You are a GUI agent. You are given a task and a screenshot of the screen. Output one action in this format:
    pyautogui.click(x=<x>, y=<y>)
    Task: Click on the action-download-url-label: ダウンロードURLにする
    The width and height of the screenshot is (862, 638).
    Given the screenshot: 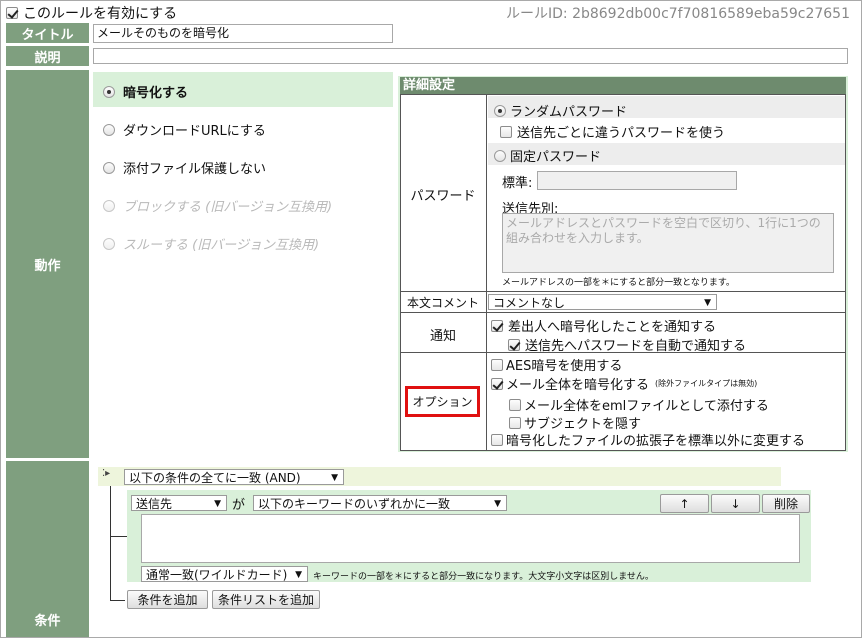 What is the action you would take?
    pyautogui.click(x=194, y=131)
    